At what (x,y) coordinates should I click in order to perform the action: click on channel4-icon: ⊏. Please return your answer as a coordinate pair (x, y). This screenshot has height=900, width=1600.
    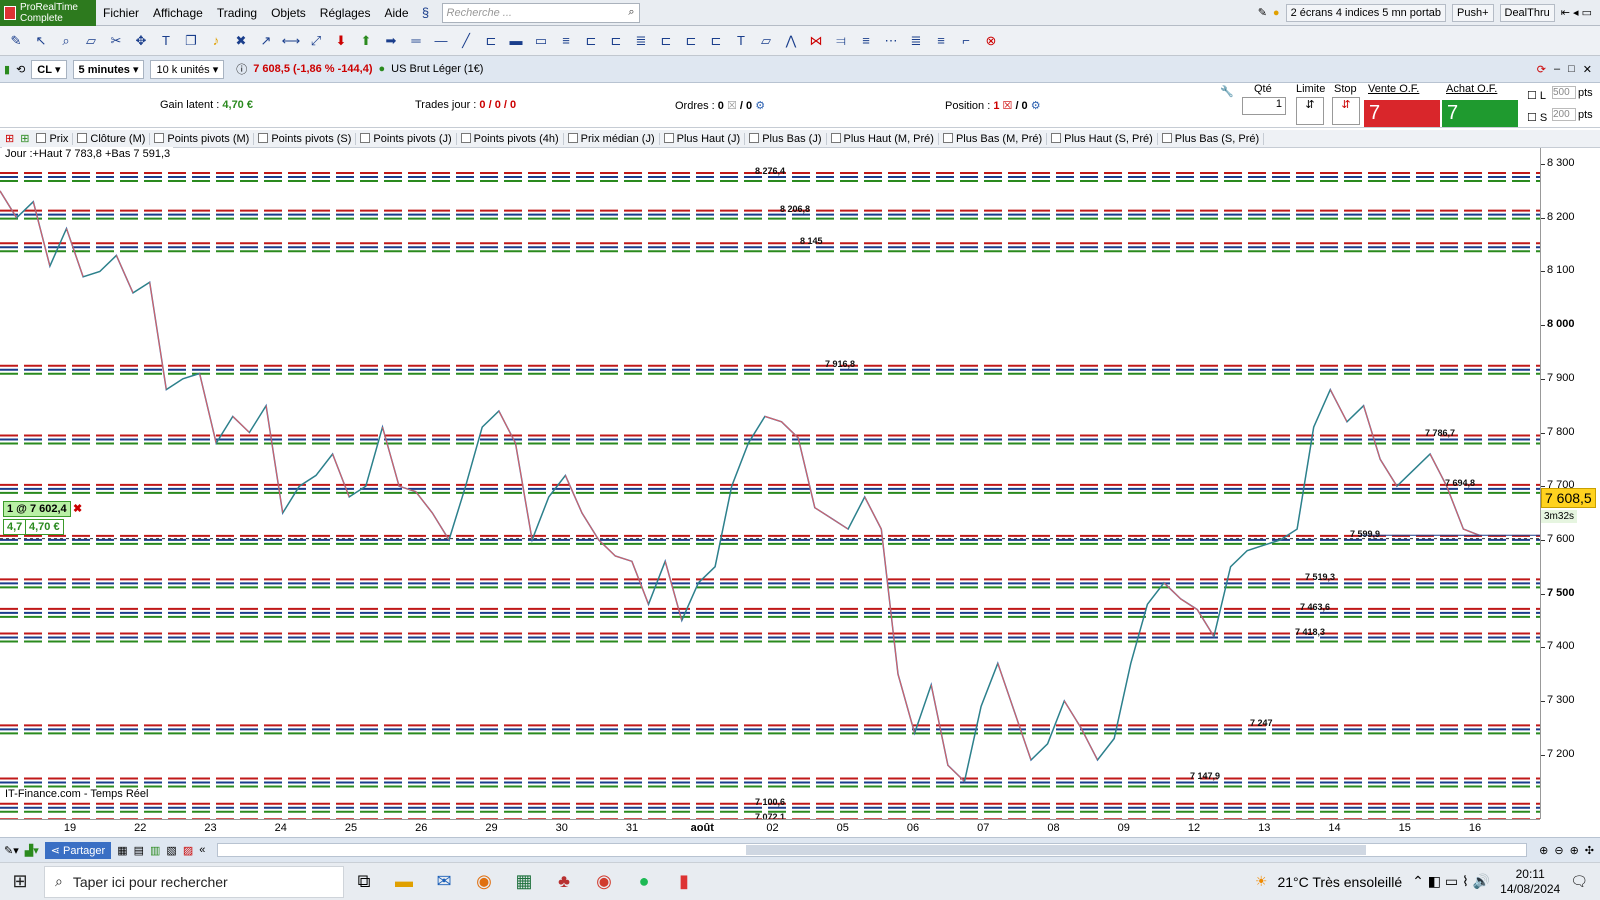
    Looking at the image, I should click on (691, 41).